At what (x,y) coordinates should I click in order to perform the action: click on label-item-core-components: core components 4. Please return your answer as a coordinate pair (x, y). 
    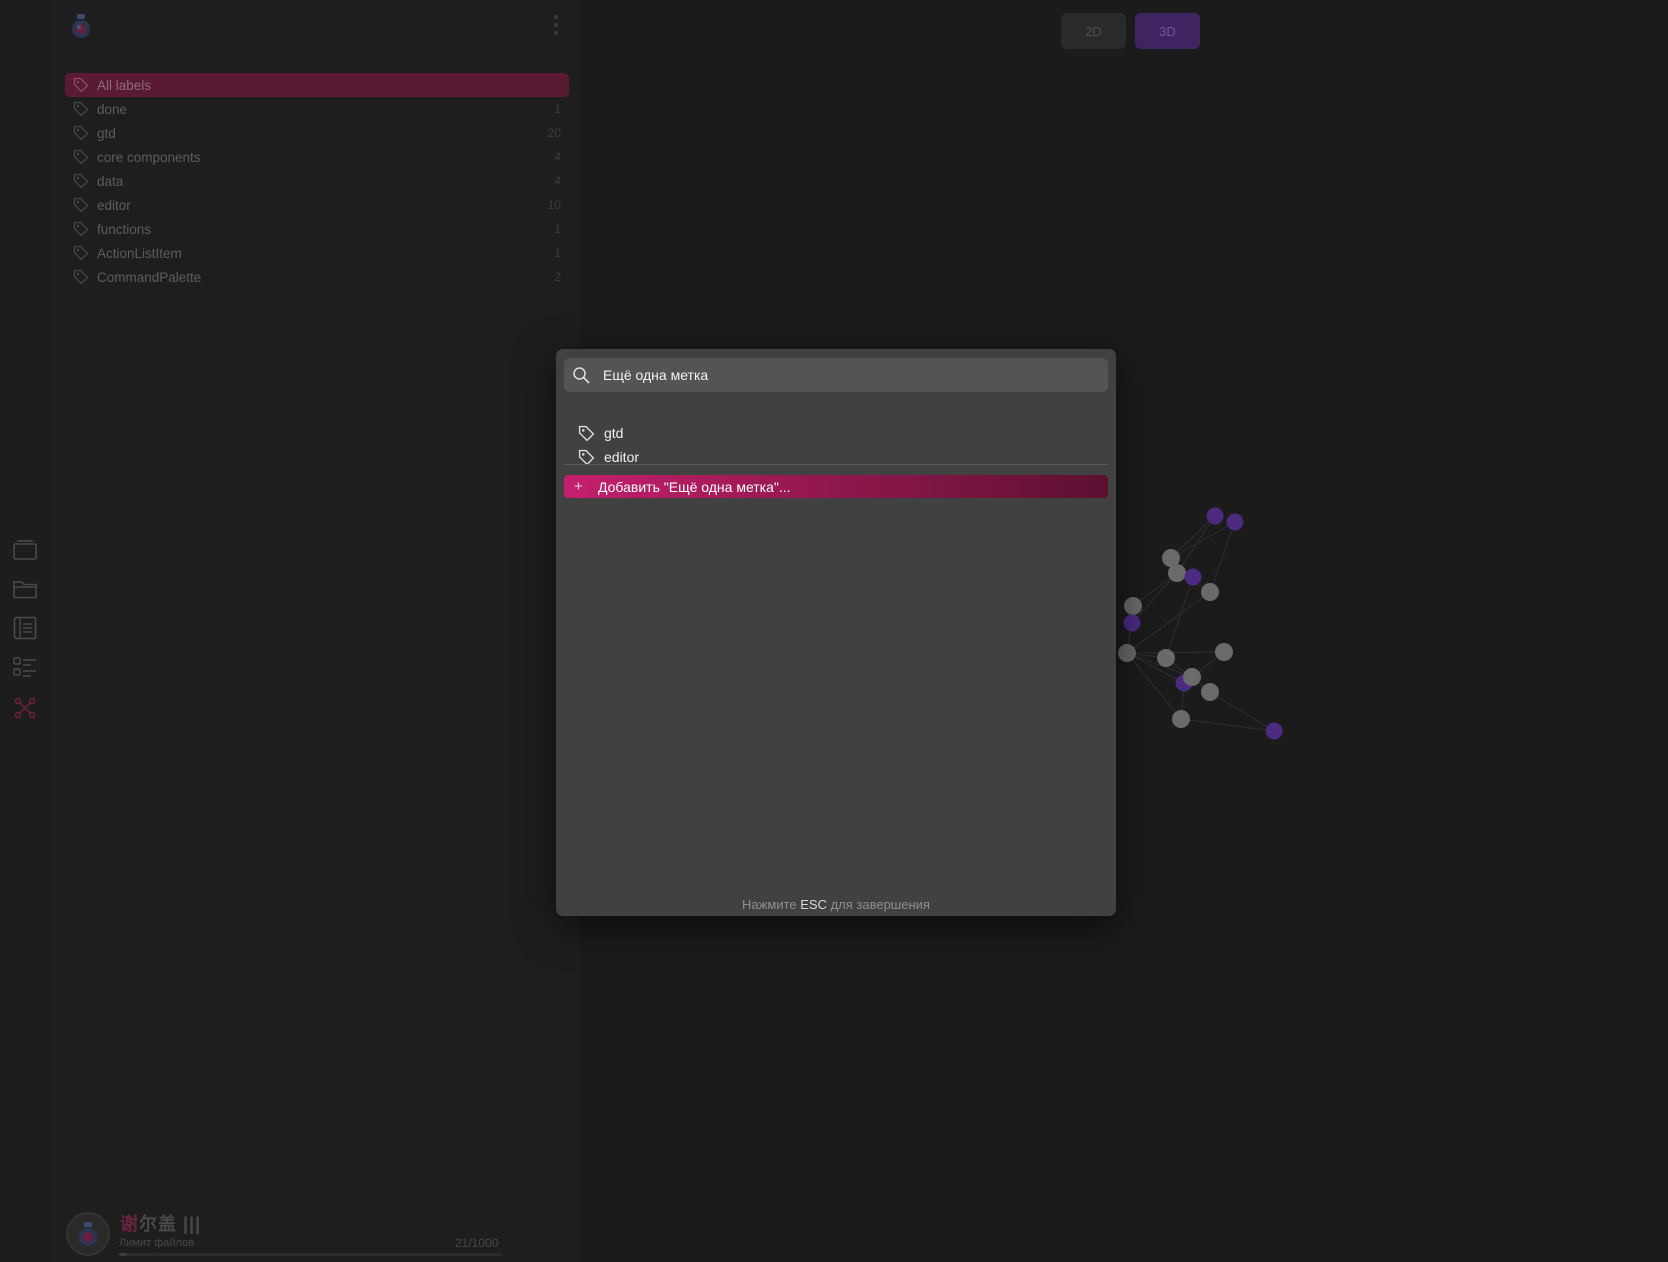
    Looking at the image, I should click on (317, 157).